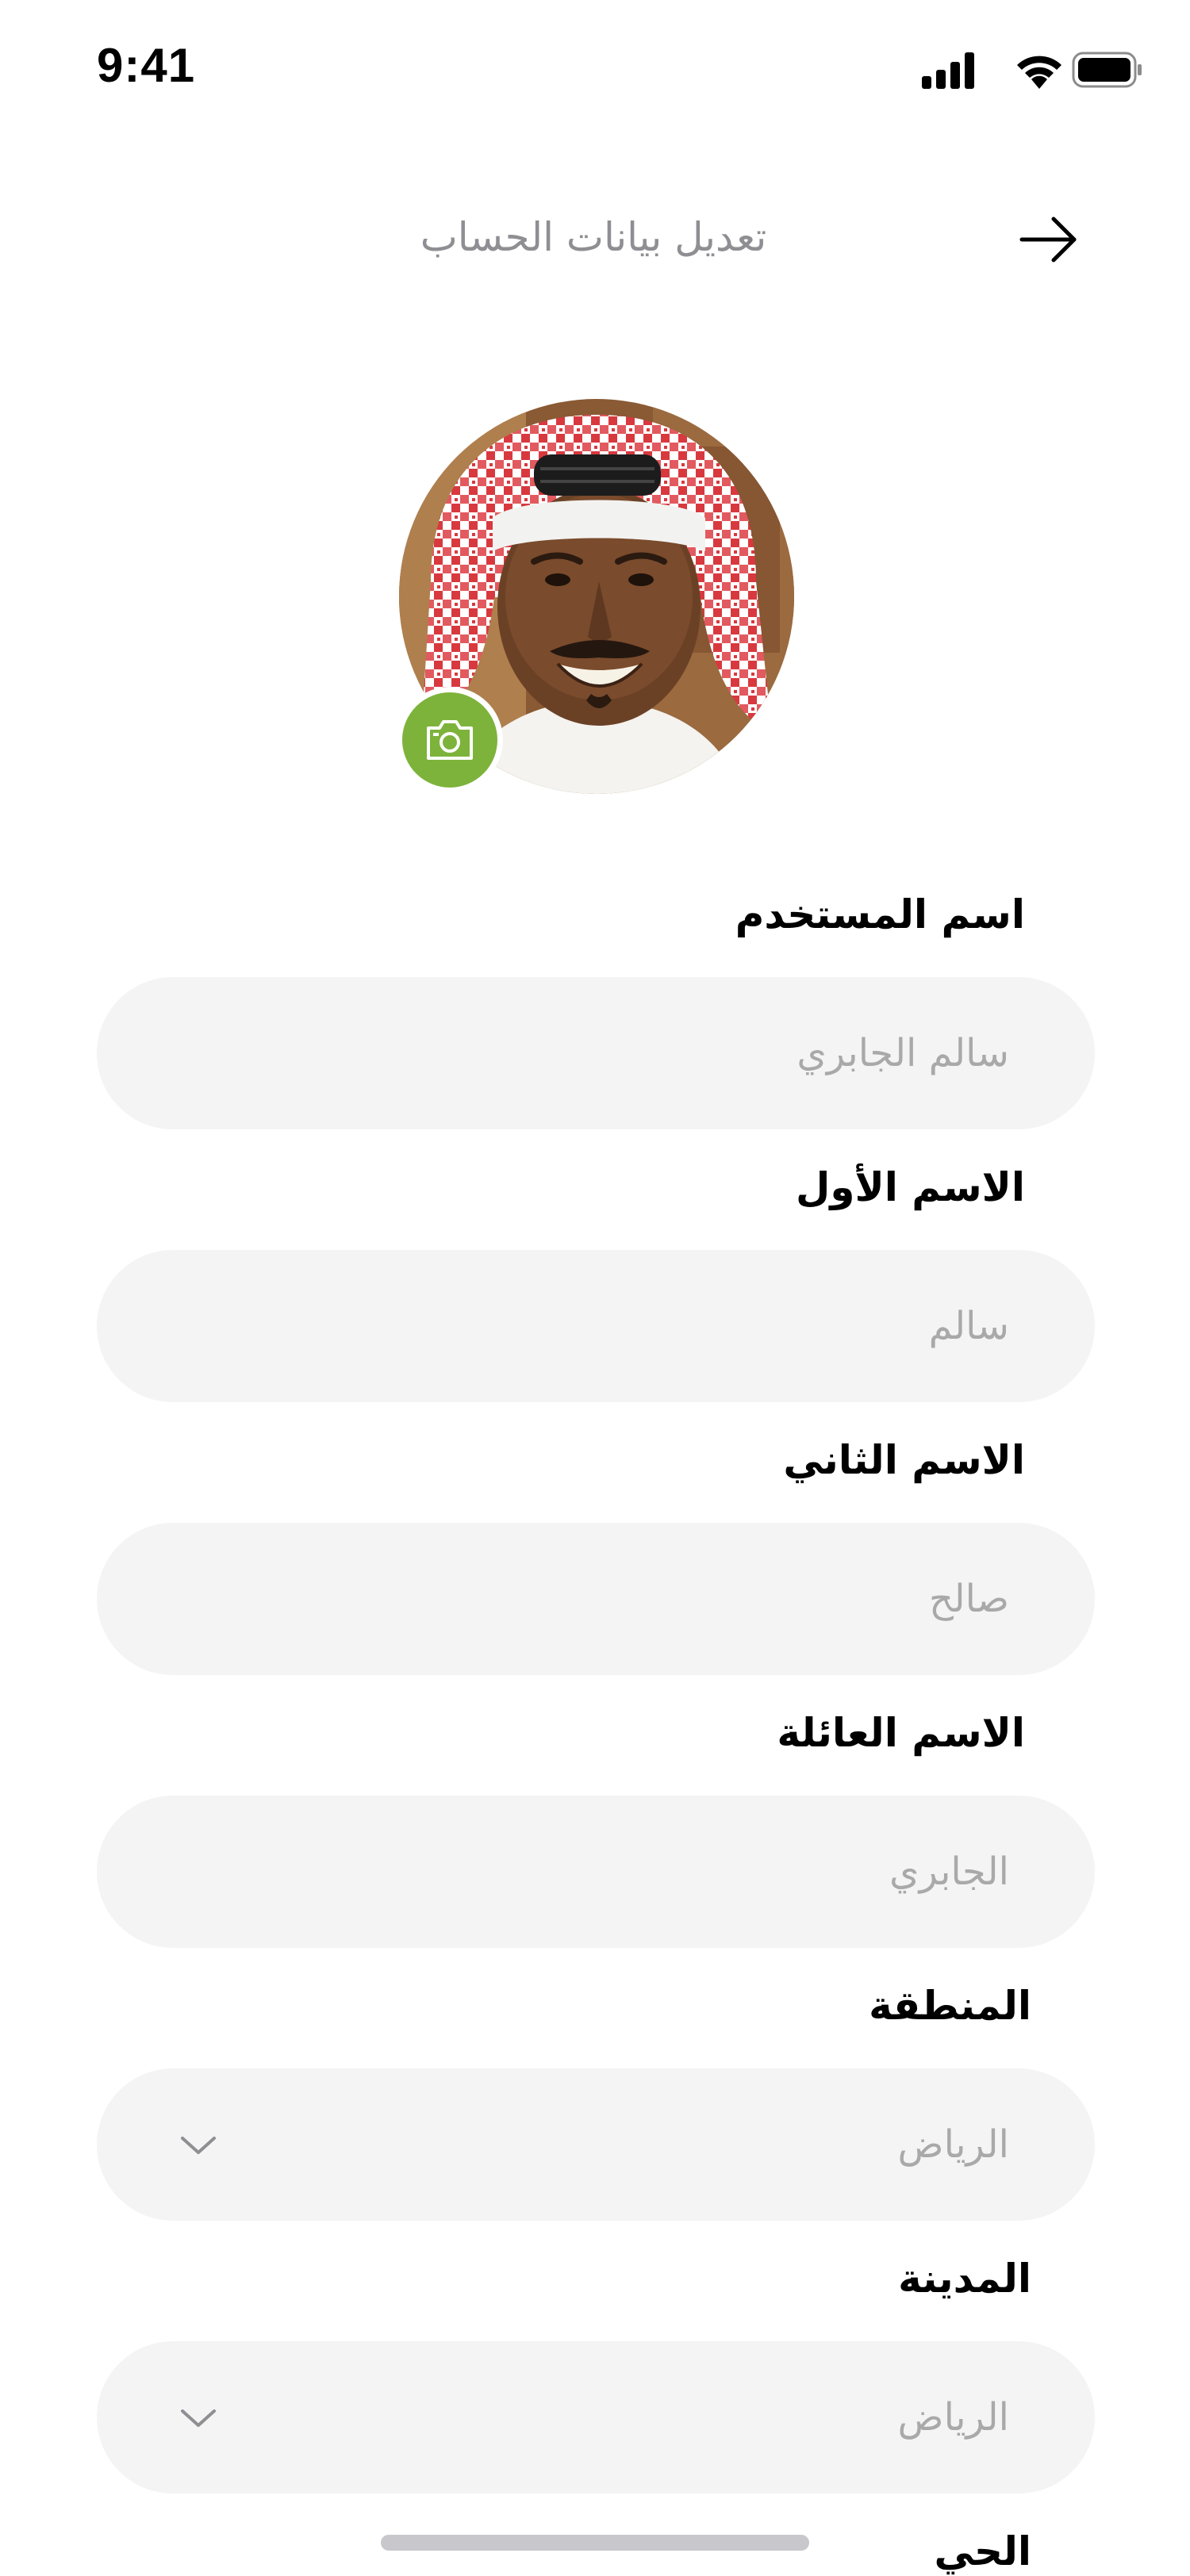  I want to click on wifi-icon, so click(1039, 72).